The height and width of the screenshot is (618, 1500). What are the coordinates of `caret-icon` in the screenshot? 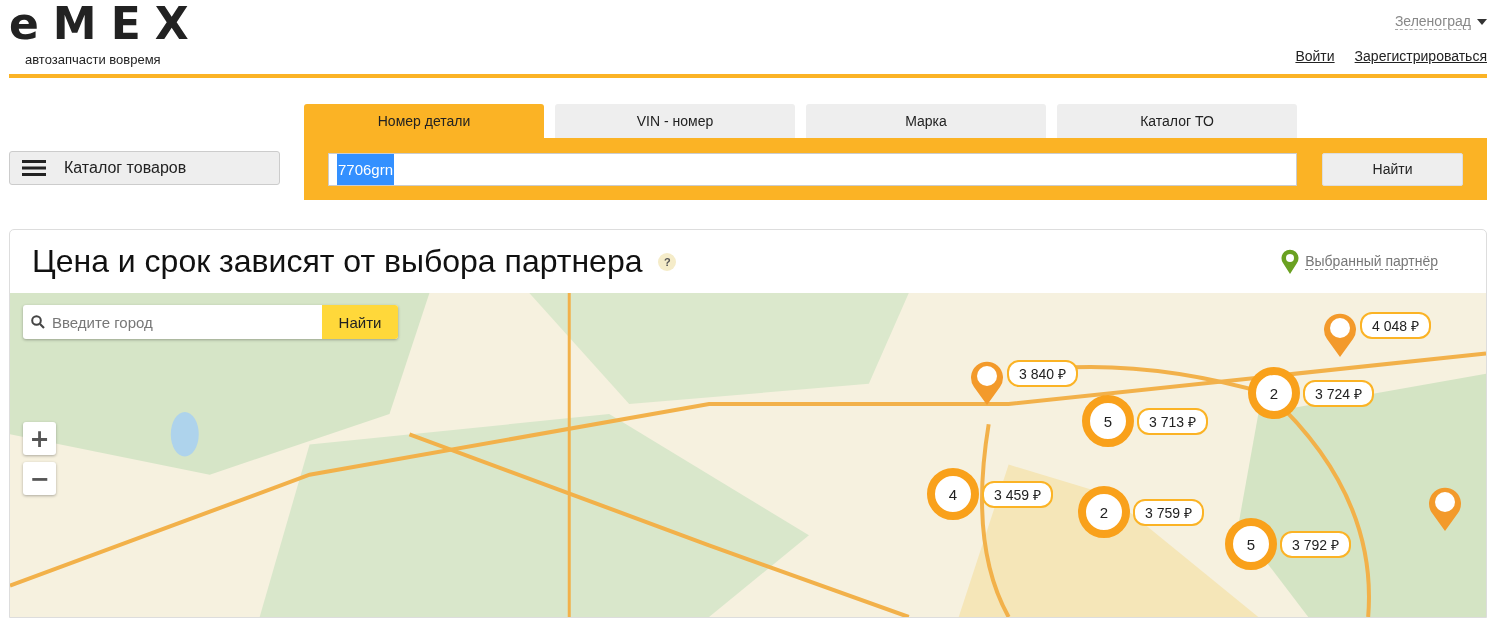 It's located at (1482, 21).